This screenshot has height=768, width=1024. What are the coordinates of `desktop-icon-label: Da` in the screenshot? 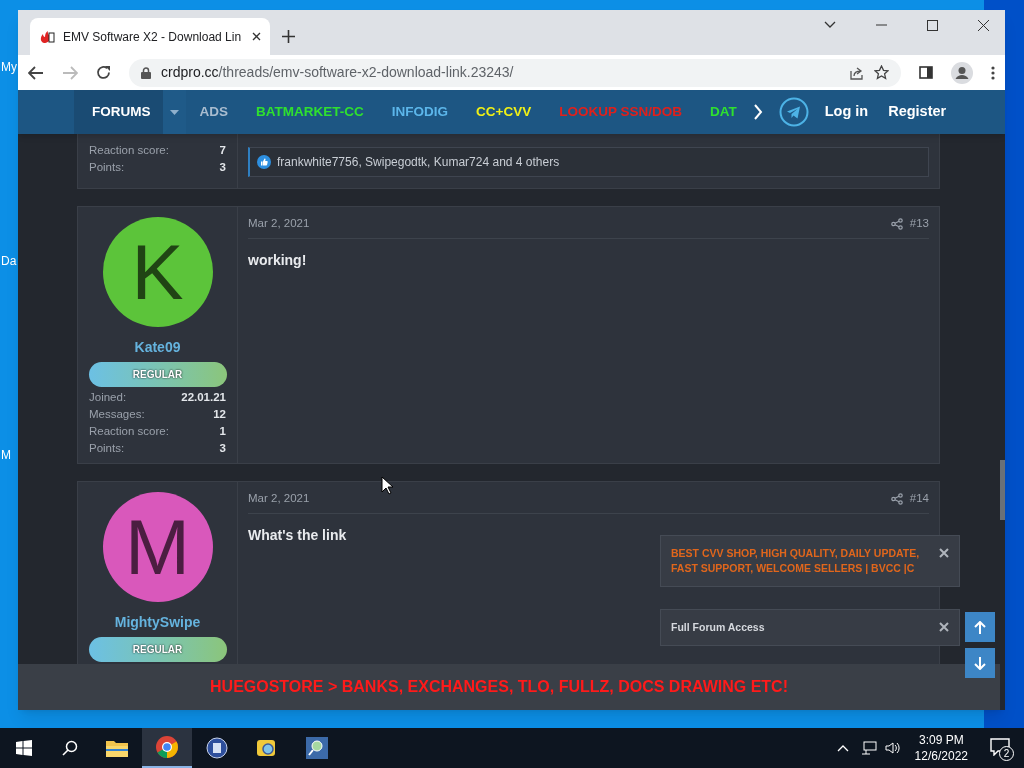 It's located at (9, 261).